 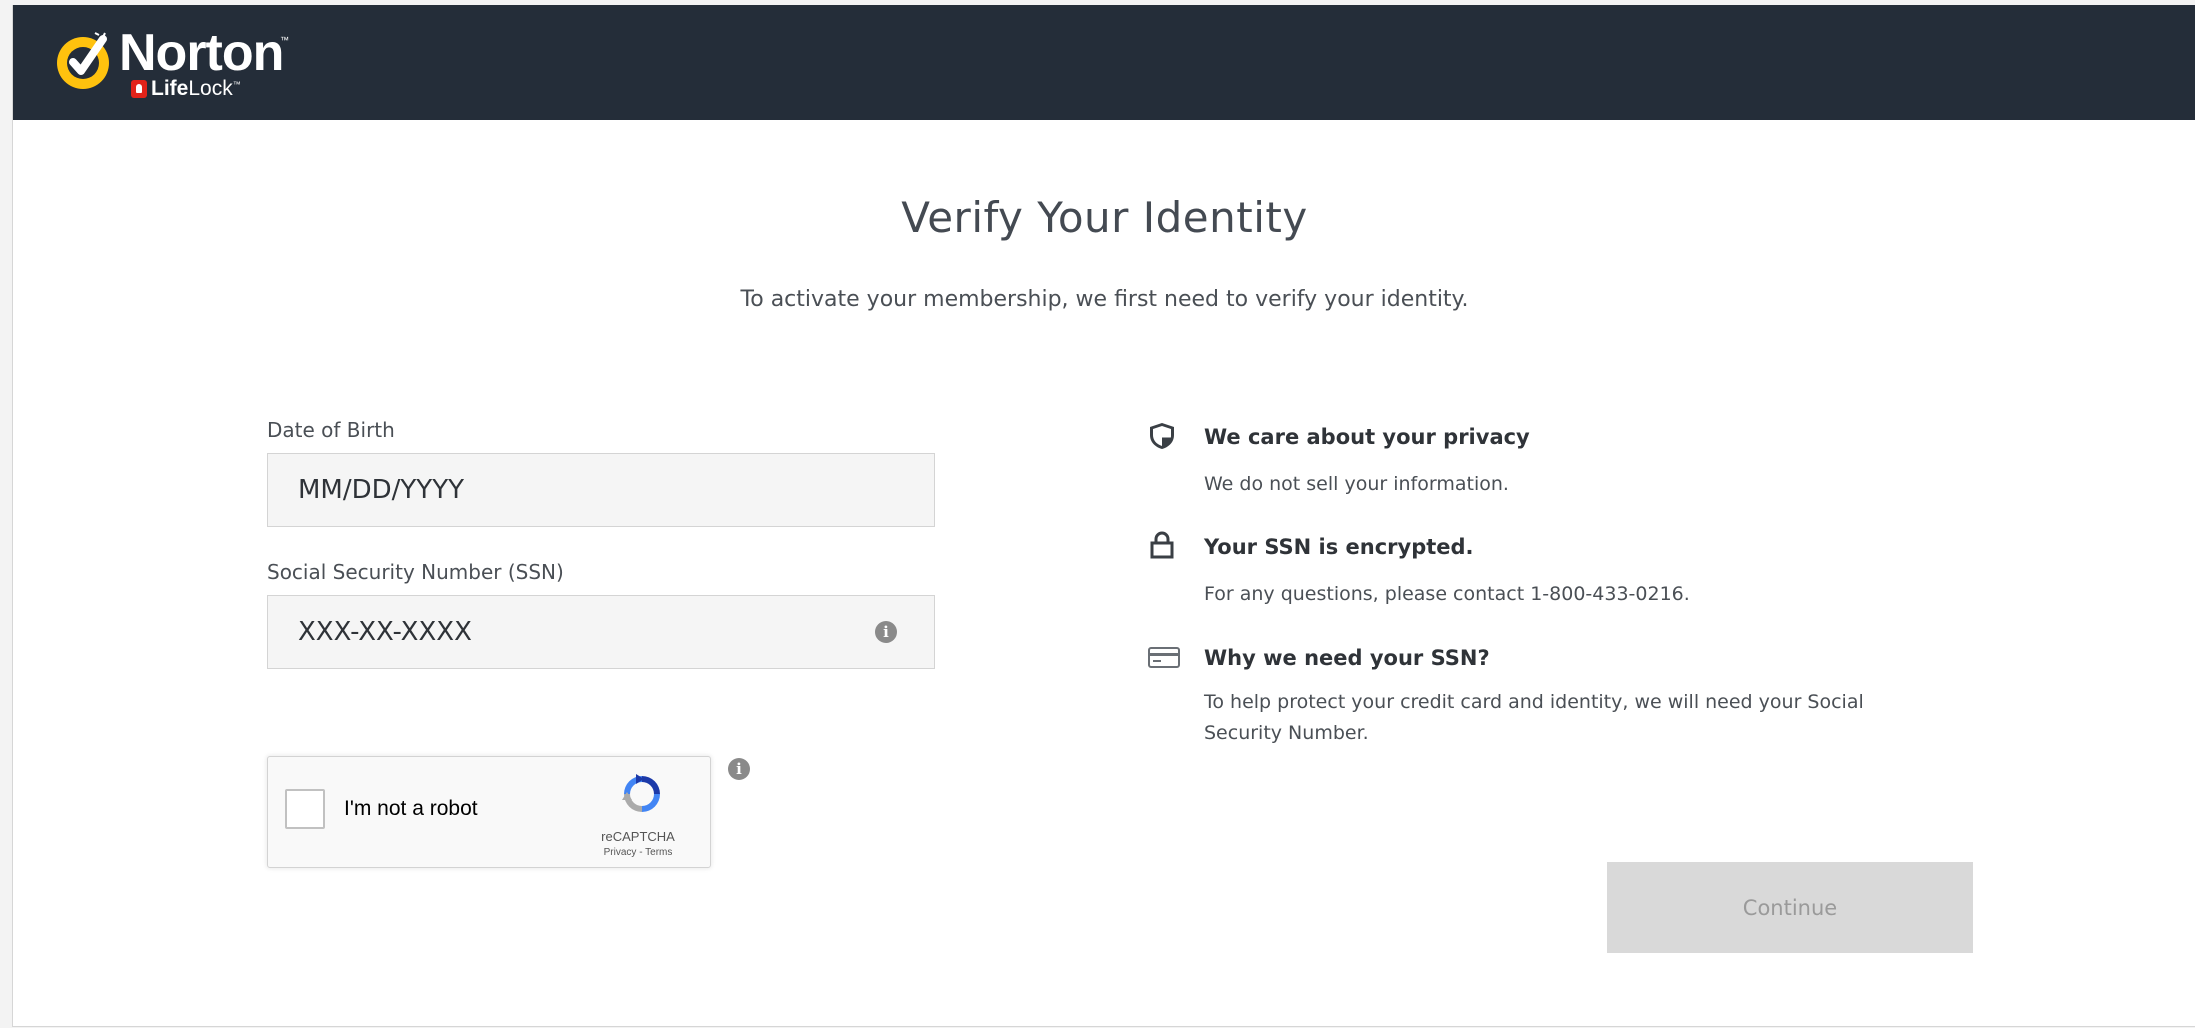 What do you see at coordinates (411, 808) in the screenshot?
I see `recaptcha-label: I'm not a robot` at bounding box center [411, 808].